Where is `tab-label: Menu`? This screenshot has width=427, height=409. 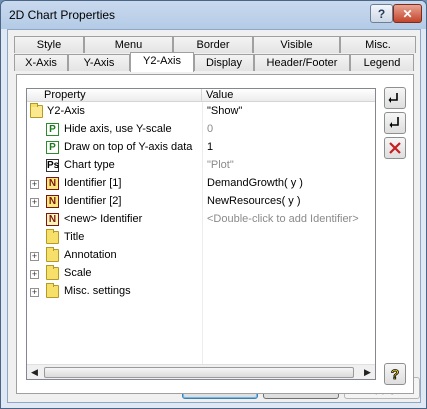 tab-label: Menu is located at coordinates (128, 45).